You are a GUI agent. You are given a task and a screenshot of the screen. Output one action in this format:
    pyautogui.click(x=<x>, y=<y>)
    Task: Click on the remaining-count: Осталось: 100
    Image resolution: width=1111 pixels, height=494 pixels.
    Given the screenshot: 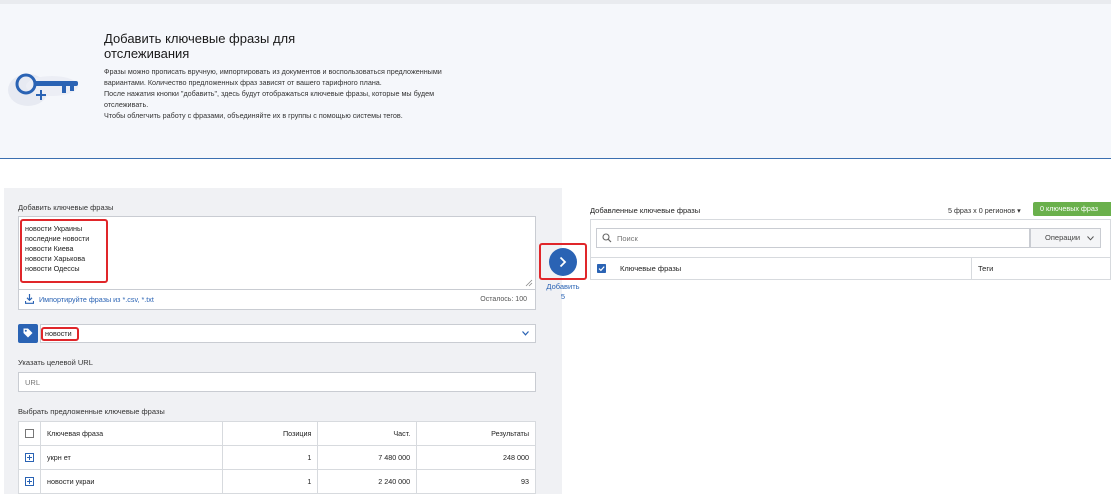 What is the action you would take?
    pyautogui.click(x=503, y=299)
    